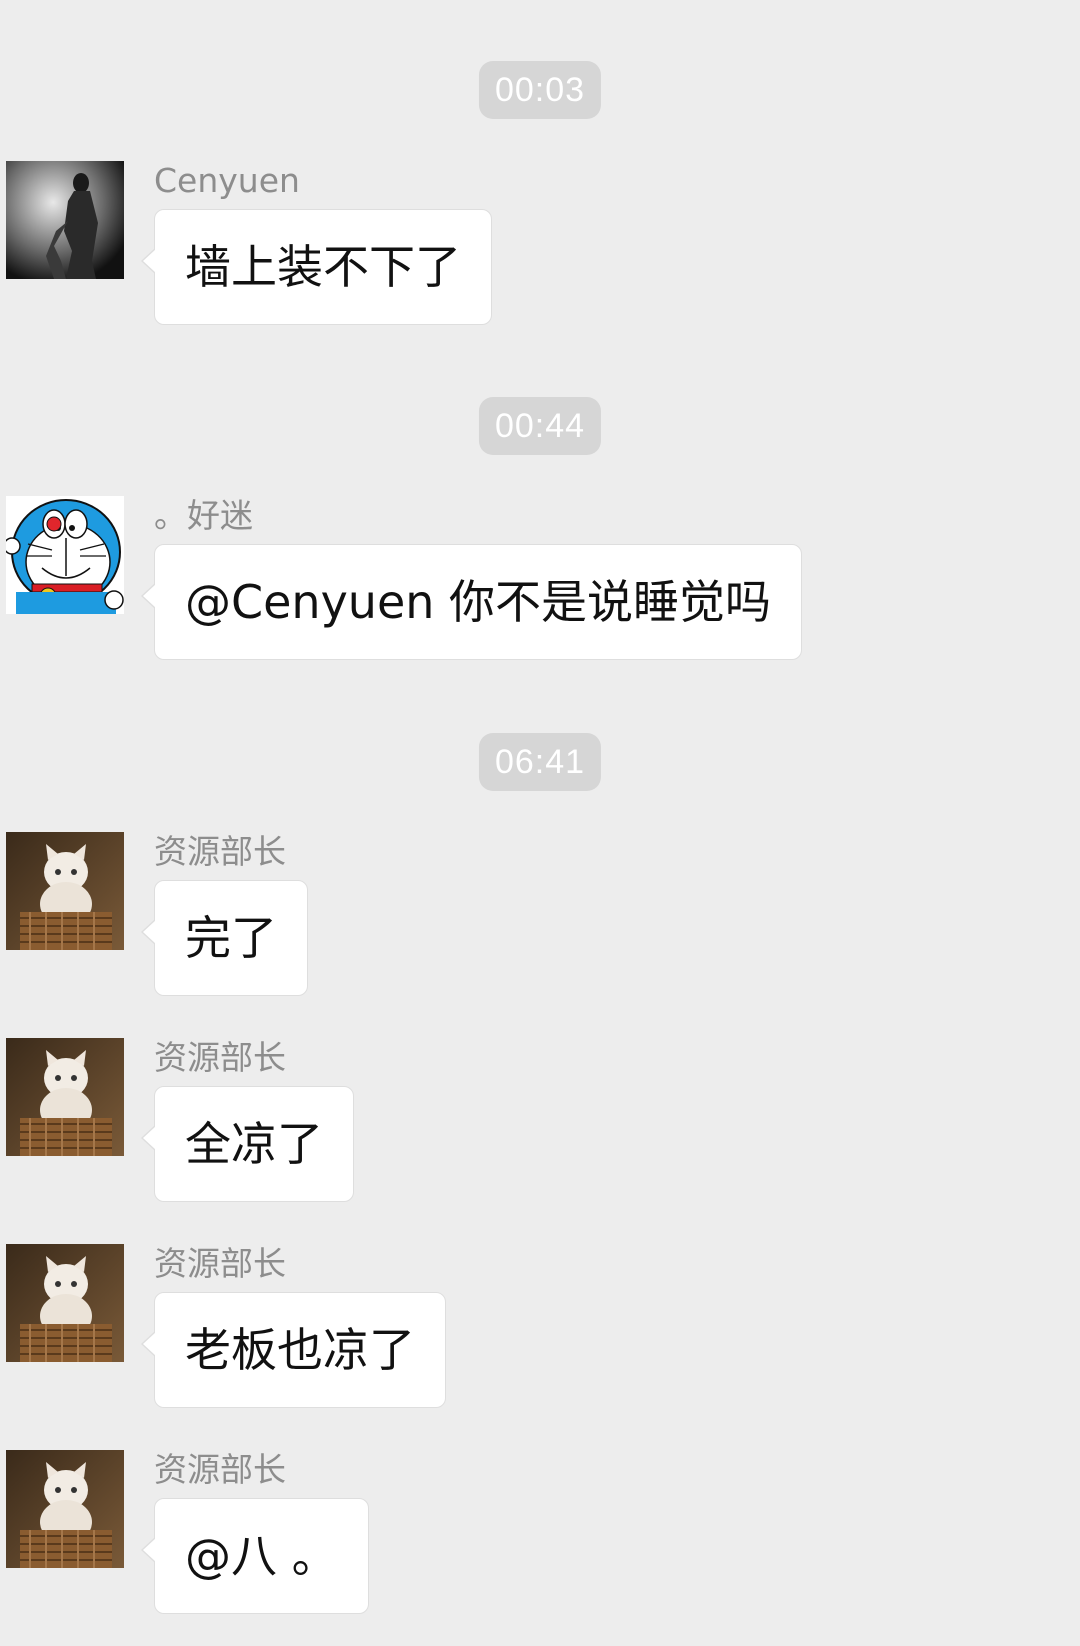 The image size is (1080, 1646). I want to click on timestamp: 06:41, so click(540, 762).